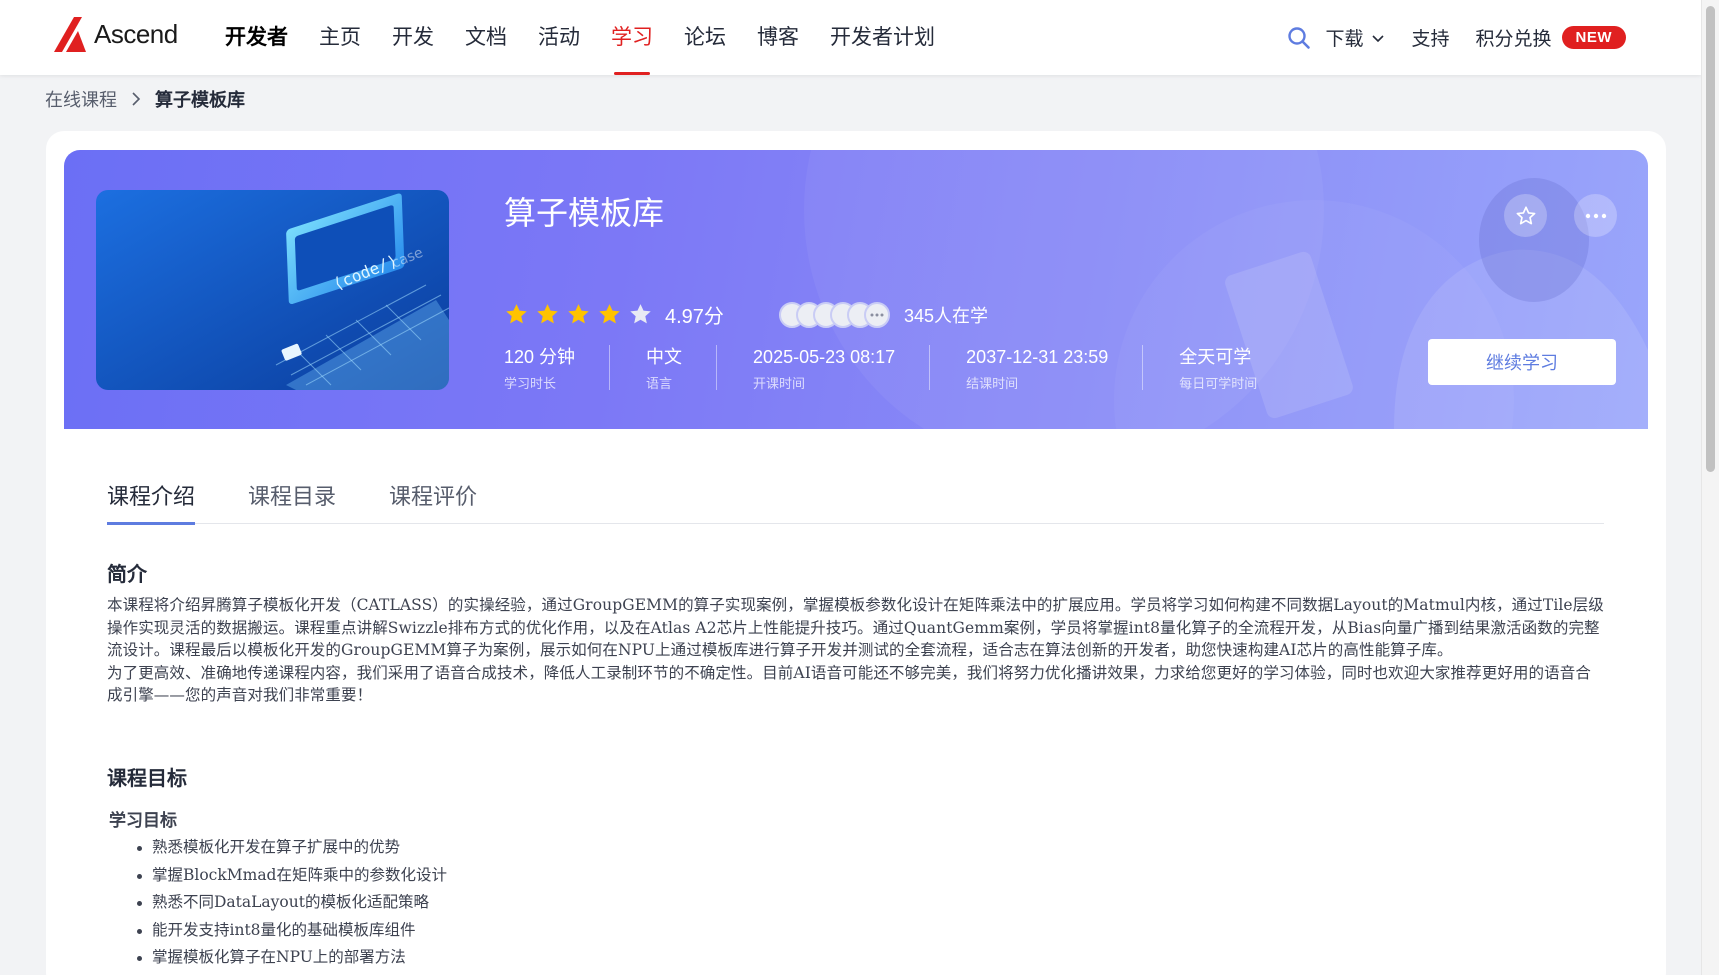 The image size is (1719, 975). I want to click on nav-develop: 开发, so click(413, 37).